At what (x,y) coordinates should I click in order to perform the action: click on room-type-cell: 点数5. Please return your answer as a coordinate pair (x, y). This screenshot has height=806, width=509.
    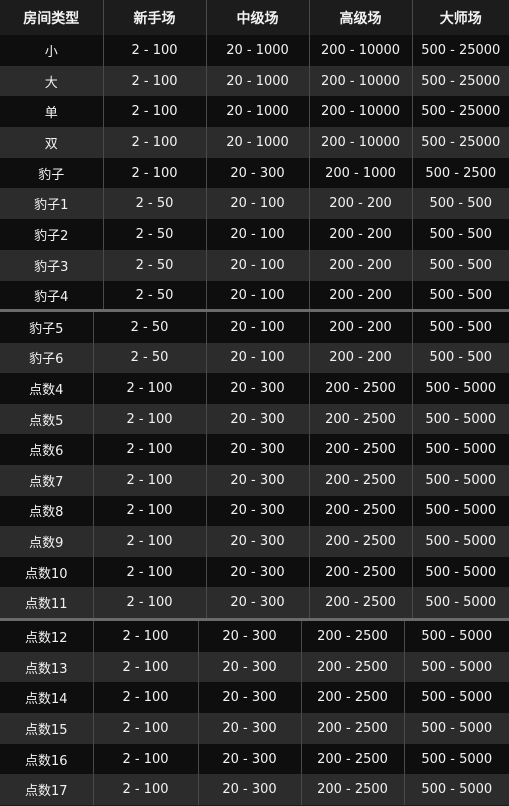
    Looking at the image, I should click on (47, 419).